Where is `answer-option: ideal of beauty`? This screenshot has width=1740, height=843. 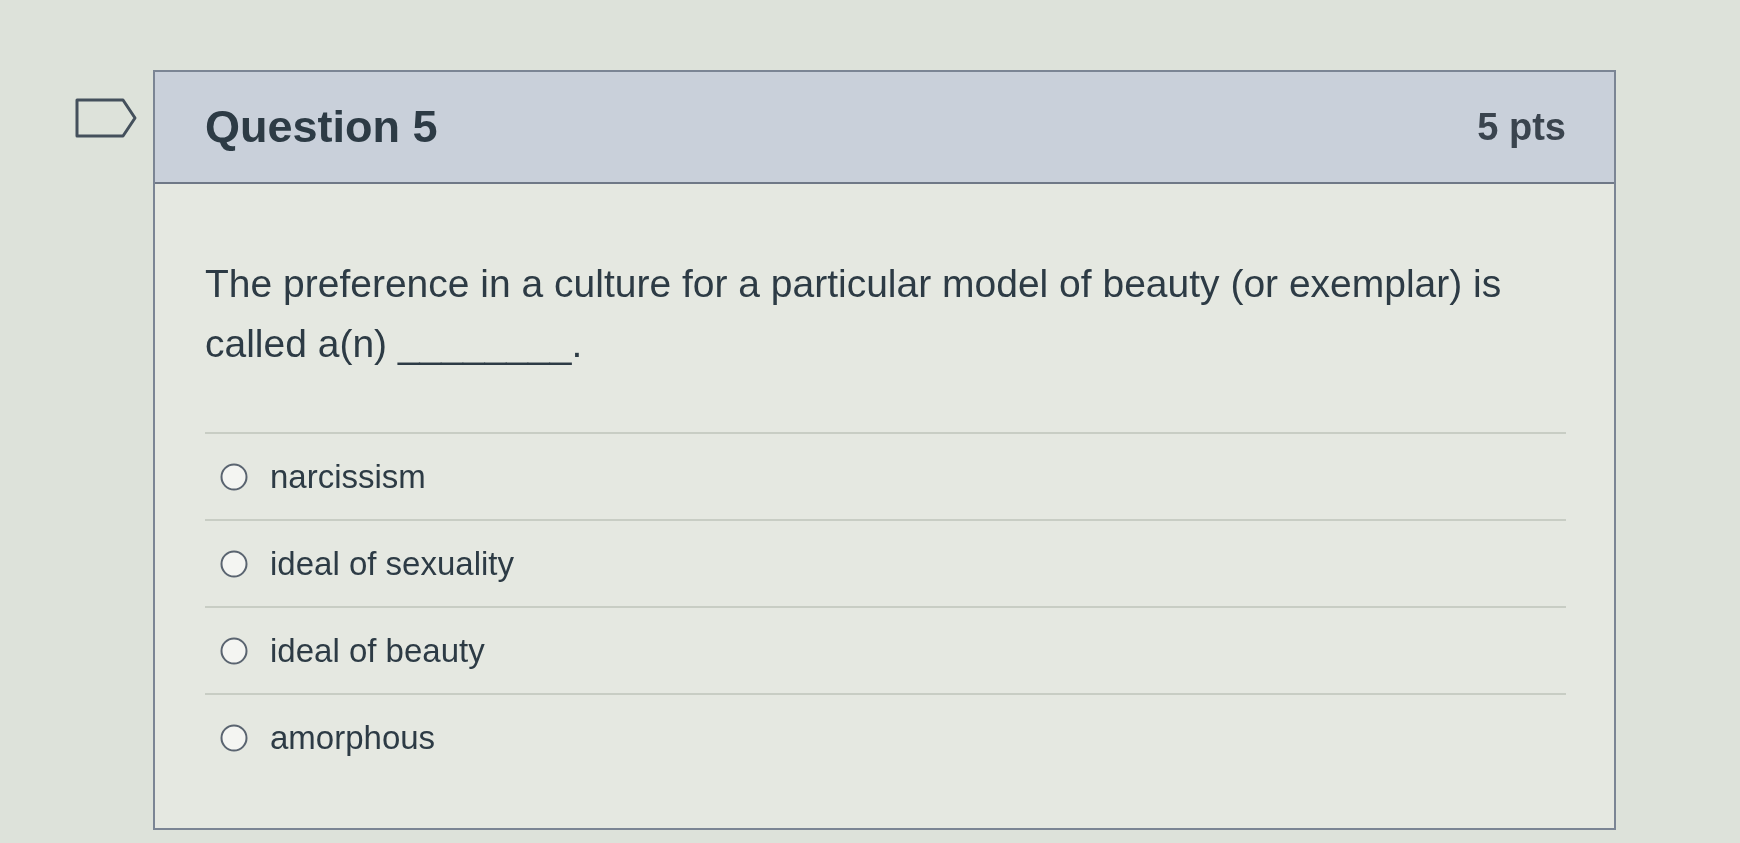
answer-option: ideal of beauty is located at coordinates (377, 650).